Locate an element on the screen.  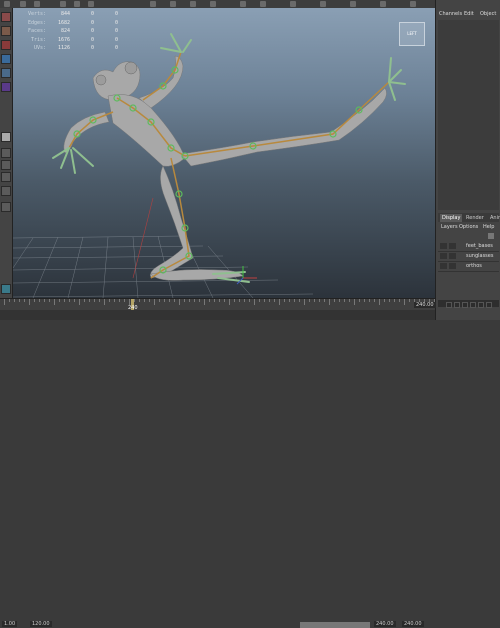
current-time-field: 240.00 is located at coordinates (425, 305).